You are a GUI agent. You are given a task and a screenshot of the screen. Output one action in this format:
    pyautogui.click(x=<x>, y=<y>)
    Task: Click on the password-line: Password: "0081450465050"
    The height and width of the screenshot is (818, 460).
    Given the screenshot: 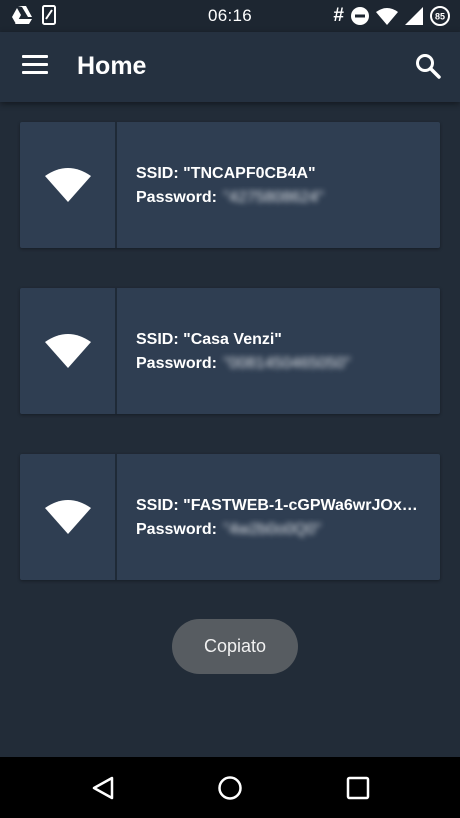 What is the action you would take?
    pyautogui.click(x=283, y=364)
    